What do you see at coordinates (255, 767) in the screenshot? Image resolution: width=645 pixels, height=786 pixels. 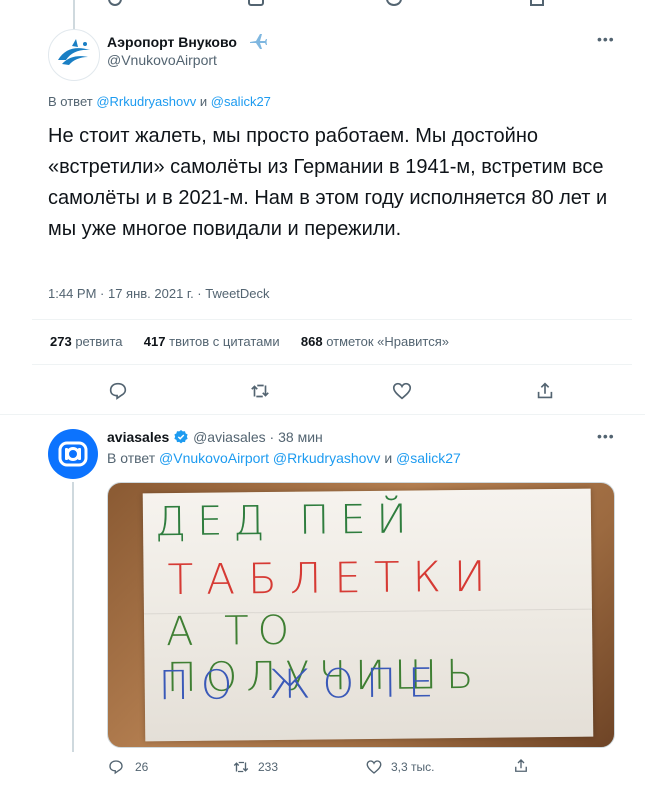 I see `retweet-action: 233` at bounding box center [255, 767].